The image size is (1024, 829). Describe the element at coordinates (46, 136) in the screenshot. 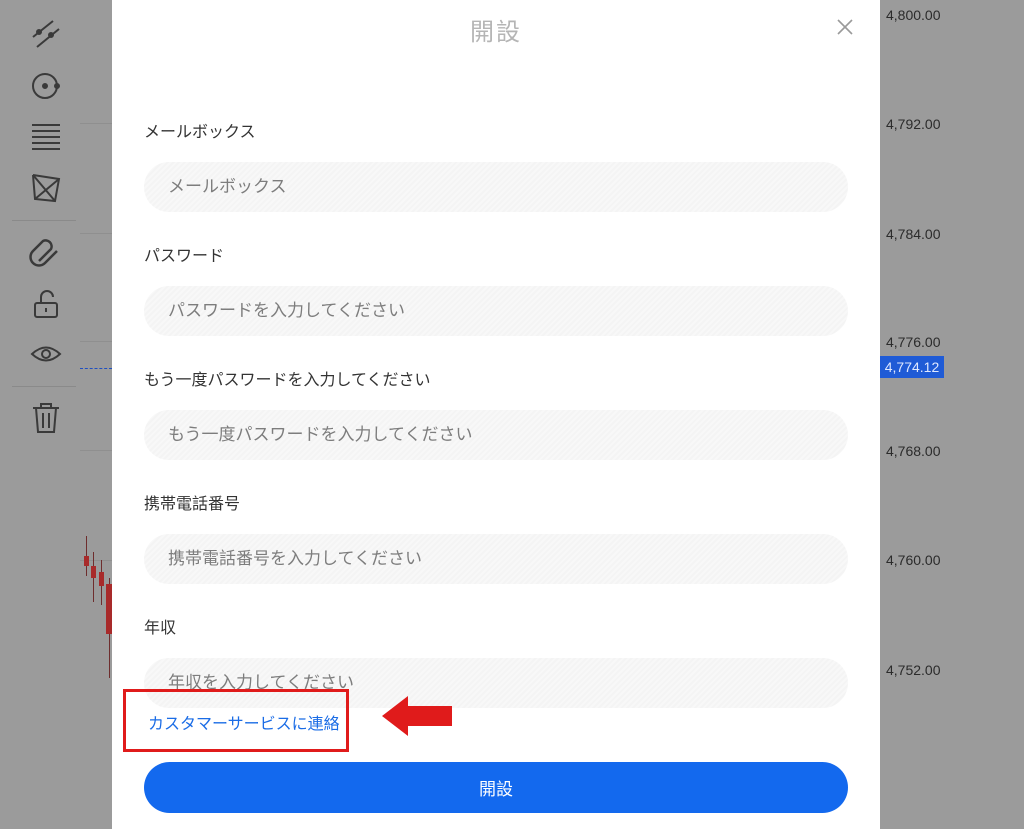

I see `fib-levels-icon` at that location.